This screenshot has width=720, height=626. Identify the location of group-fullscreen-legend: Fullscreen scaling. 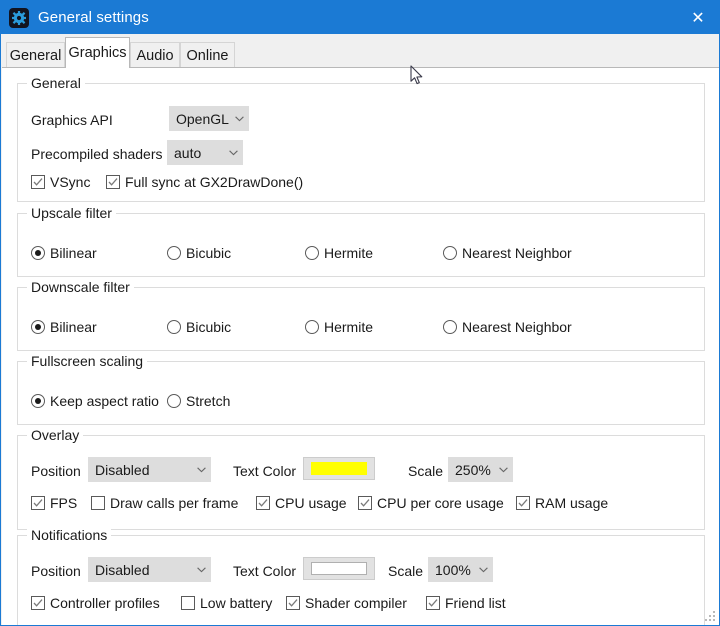
(87, 361).